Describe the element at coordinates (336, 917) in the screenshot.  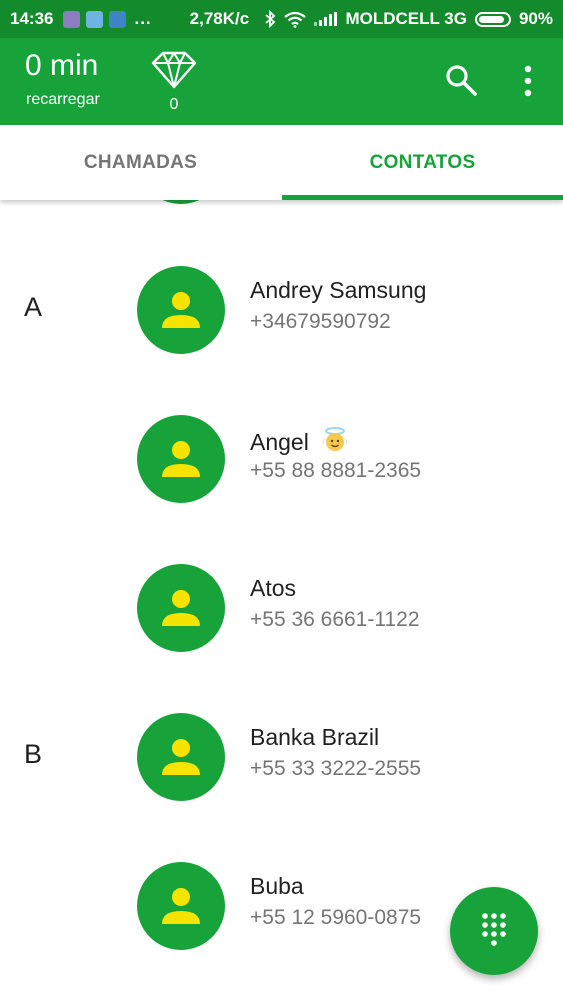
I see `contact-phone: +55 12 5960-0875` at that location.